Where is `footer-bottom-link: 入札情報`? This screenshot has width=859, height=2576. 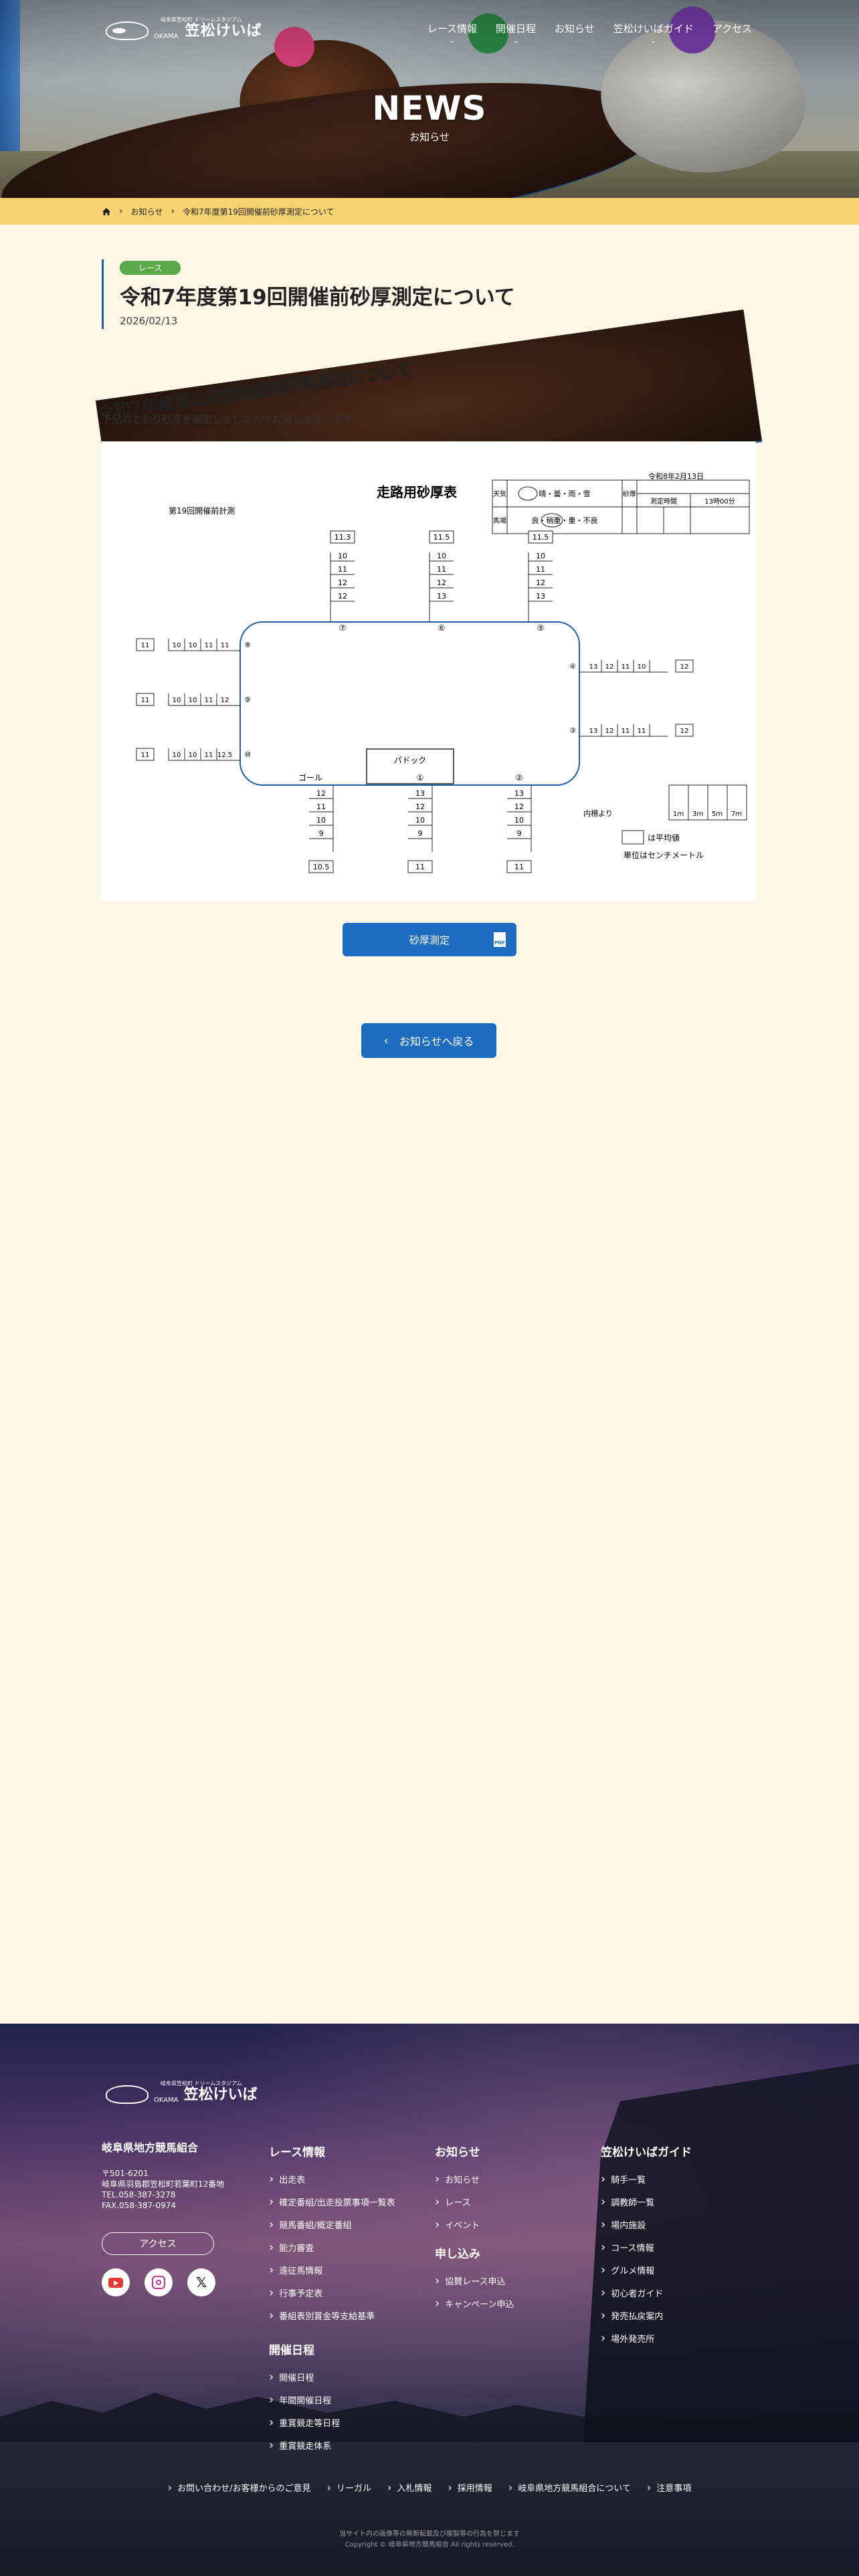
footer-bottom-link: 入札情報 is located at coordinates (410, 2487).